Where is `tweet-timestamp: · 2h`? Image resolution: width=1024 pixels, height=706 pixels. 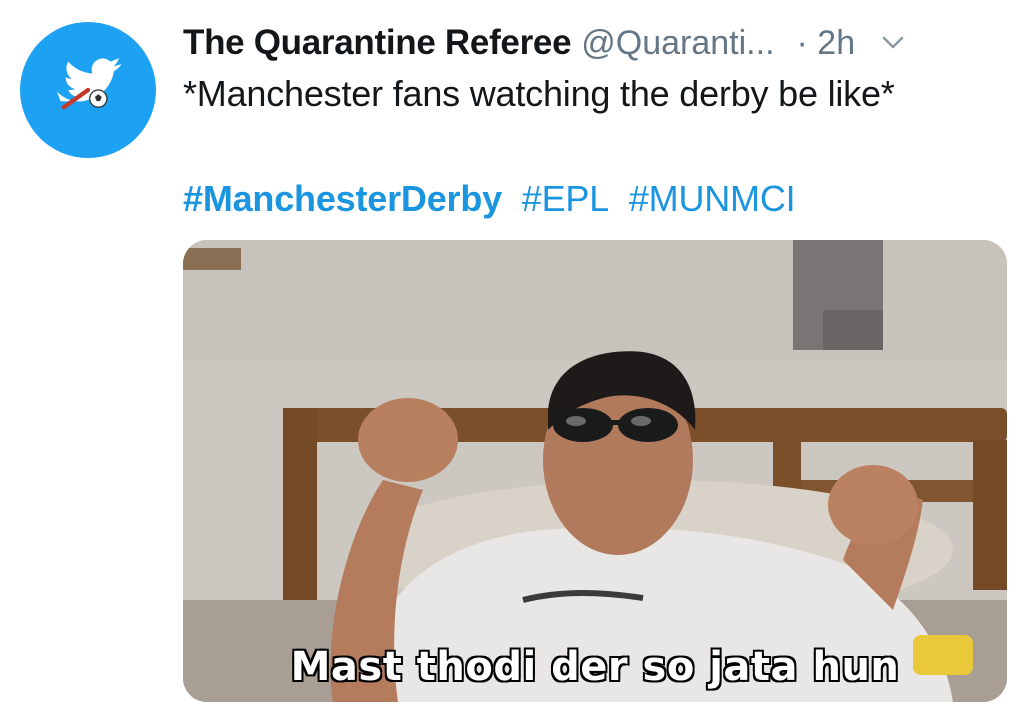
tweet-timestamp: · 2h is located at coordinates (826, 43).